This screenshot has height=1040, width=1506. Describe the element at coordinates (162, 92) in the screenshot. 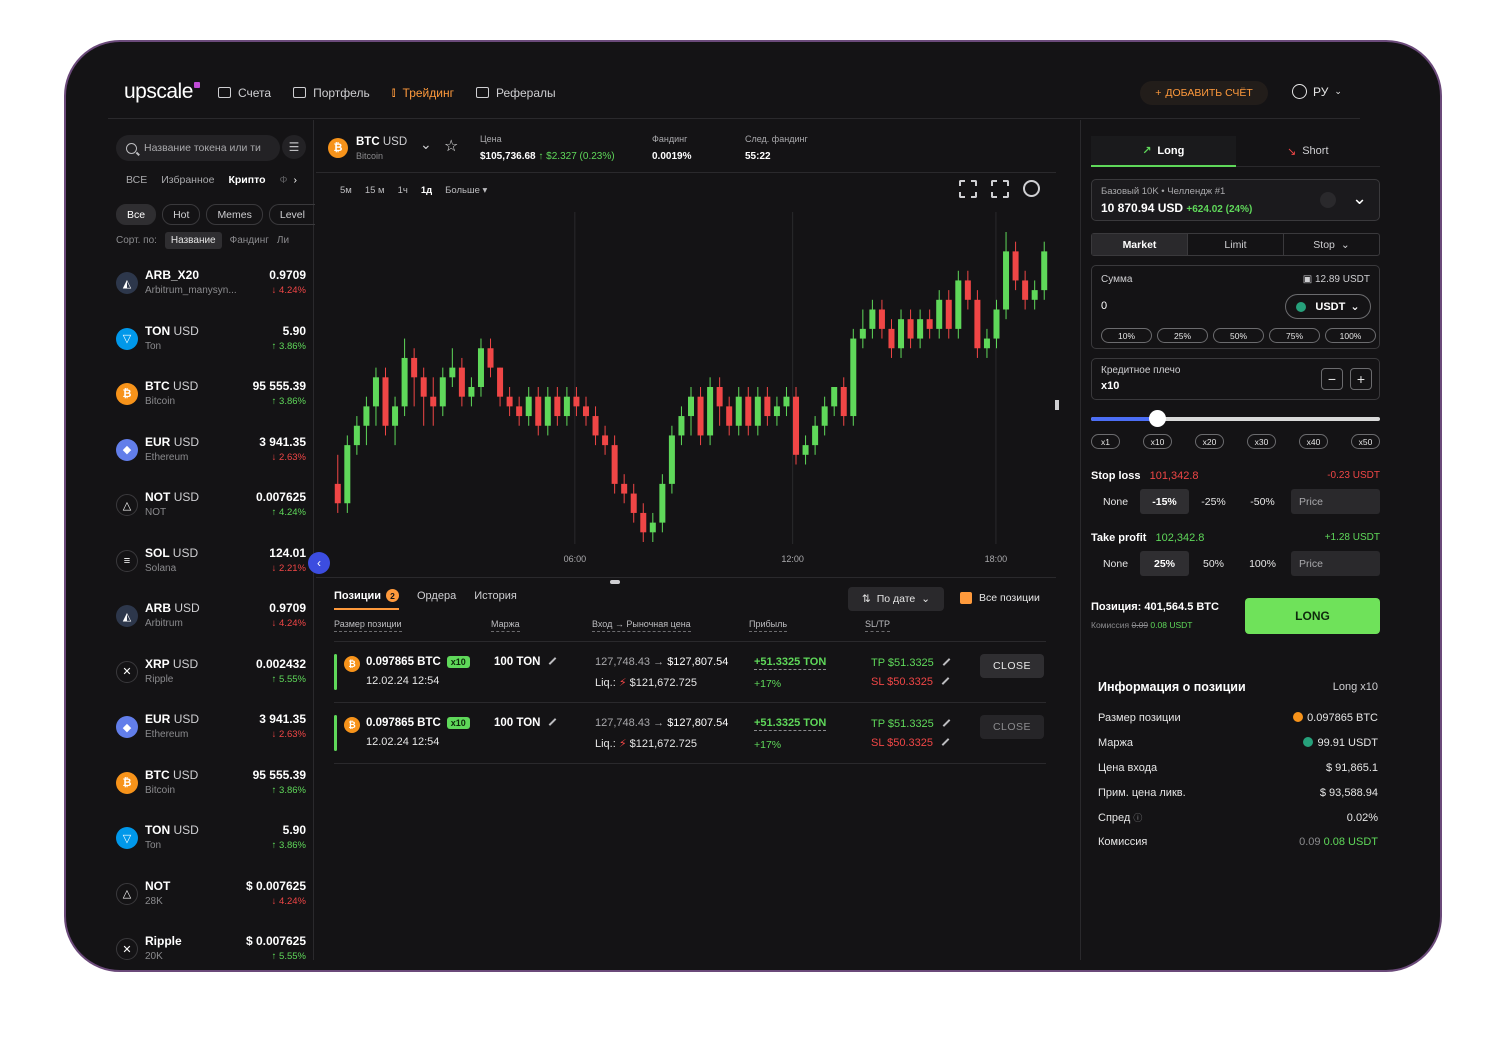

I see `upscale-logo: upscale` at that location.